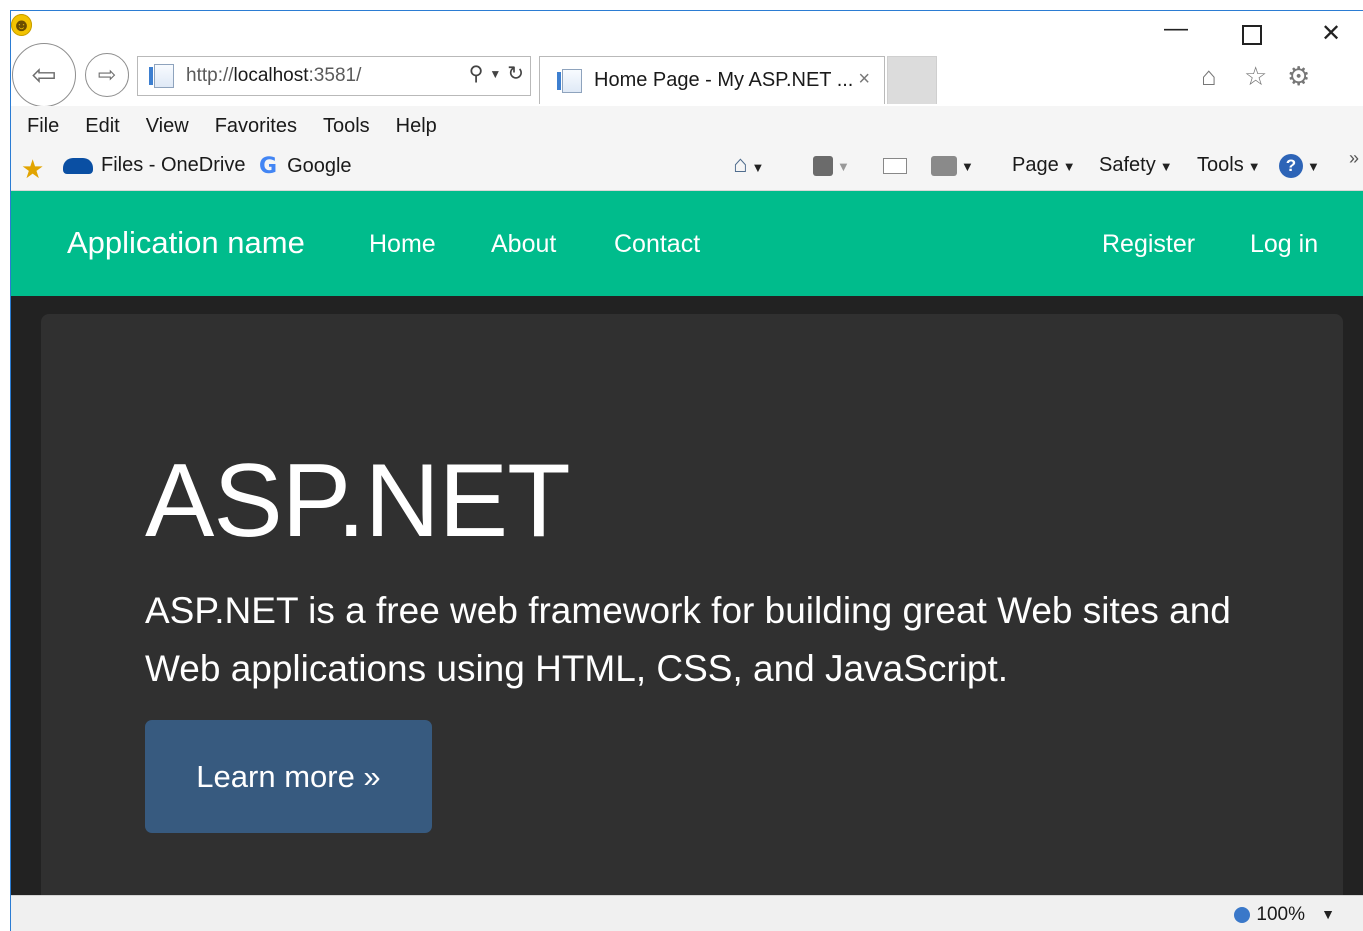  Describe the element at coordinates (319, 166) in the screenshot. I see `favorite-google-label: Google` at that location.